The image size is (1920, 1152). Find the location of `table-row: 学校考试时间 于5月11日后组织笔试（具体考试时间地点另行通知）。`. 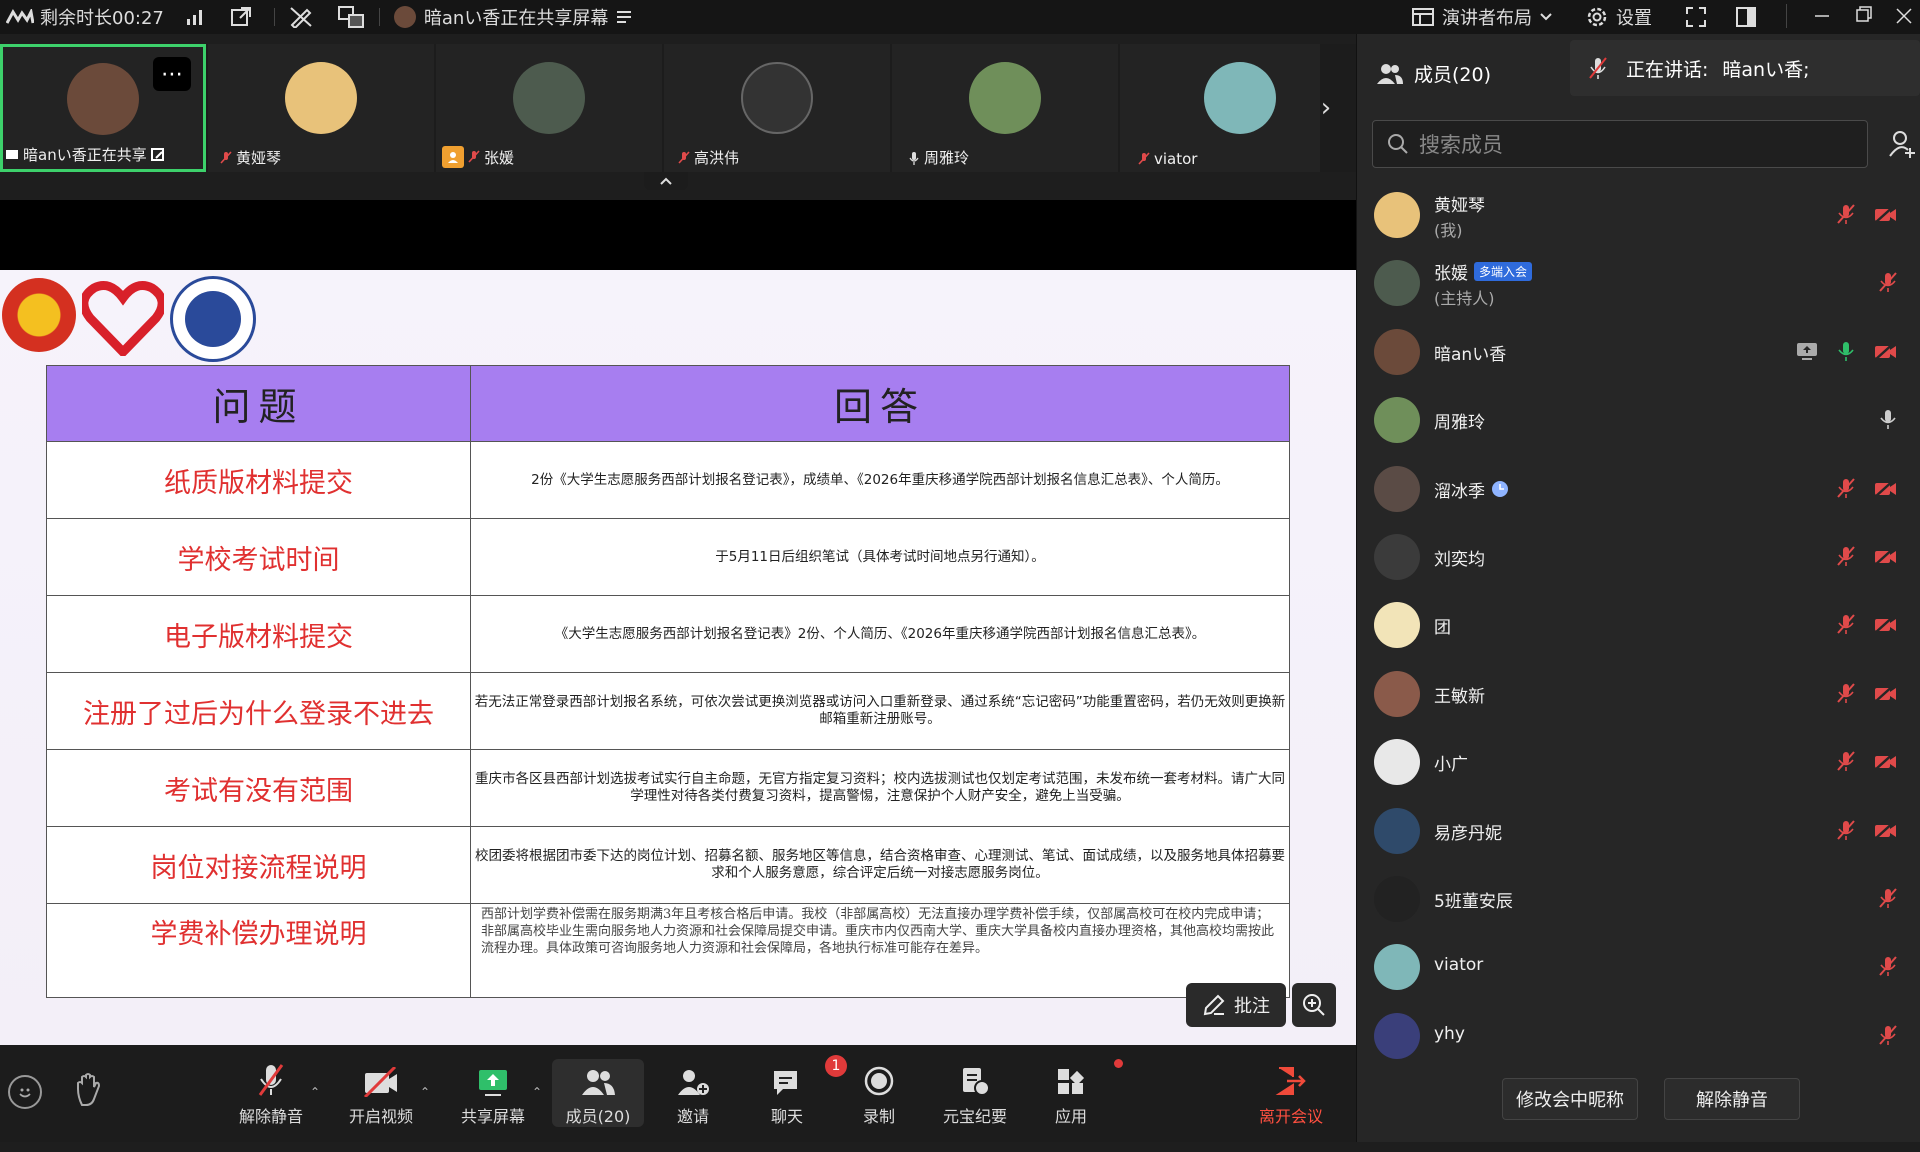

table-row: 学校考试时间 于5月11日后组织笔试（具体考试时间地点另行通知）。 is located at coordinates (668, 557).